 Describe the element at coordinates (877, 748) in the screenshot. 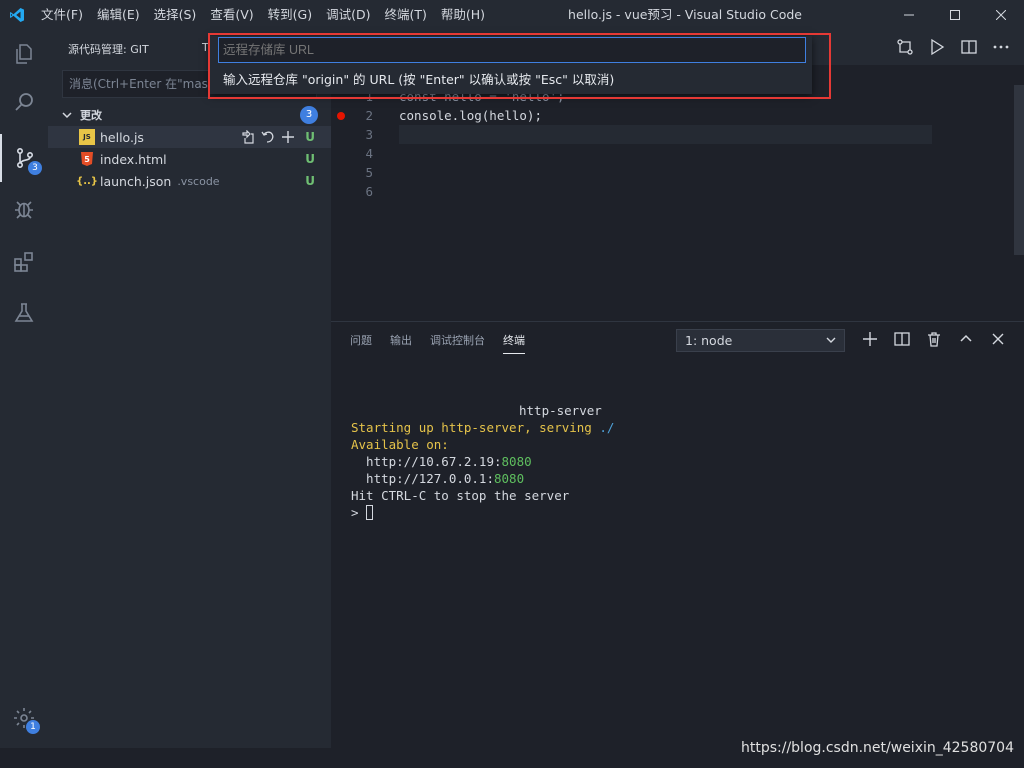

I see `watermark-text: https://blog.csdn.net/weixin_42580704` at that location.